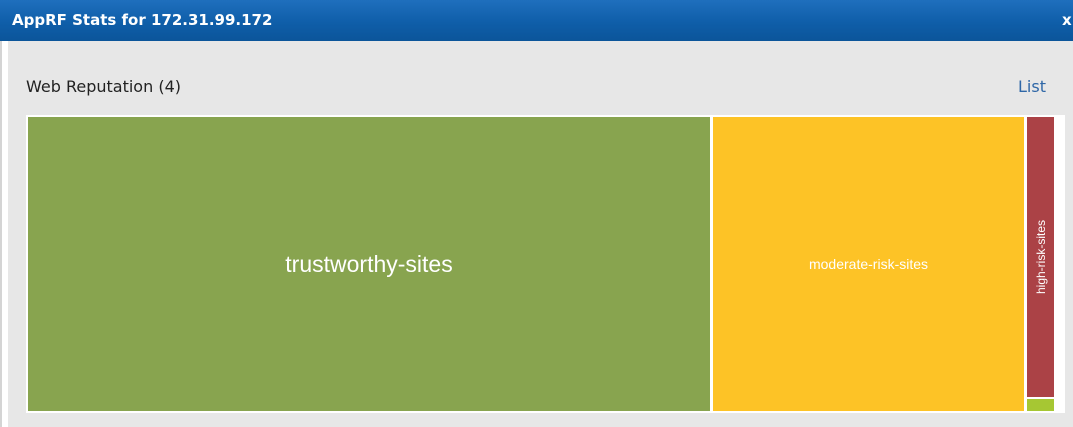 The height and width of the screenshot is (427, 1073). I want to click on panel-title: Web Reputation (4), so click(103, 86).